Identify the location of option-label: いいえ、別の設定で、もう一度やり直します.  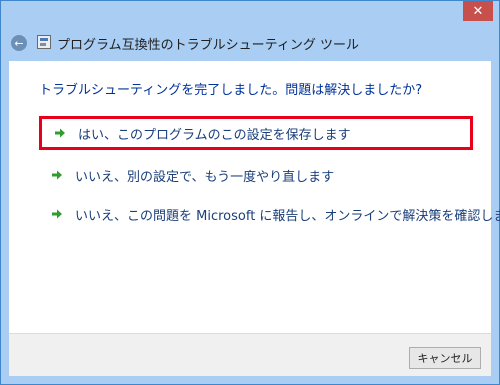
(205, 177).